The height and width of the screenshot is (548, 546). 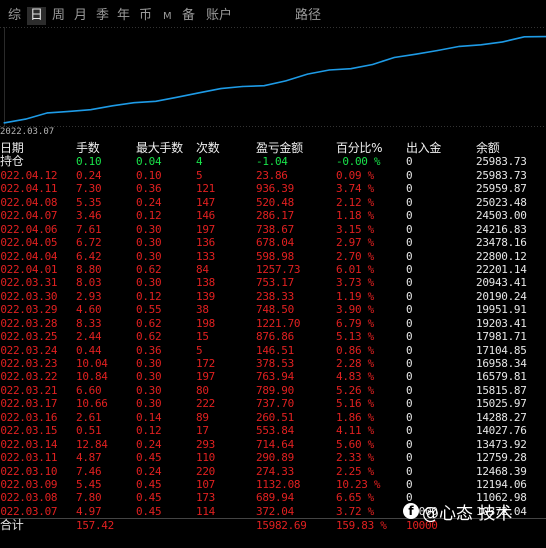 I want to click on cell-lots: 2.44, so click(x=89, y=337).